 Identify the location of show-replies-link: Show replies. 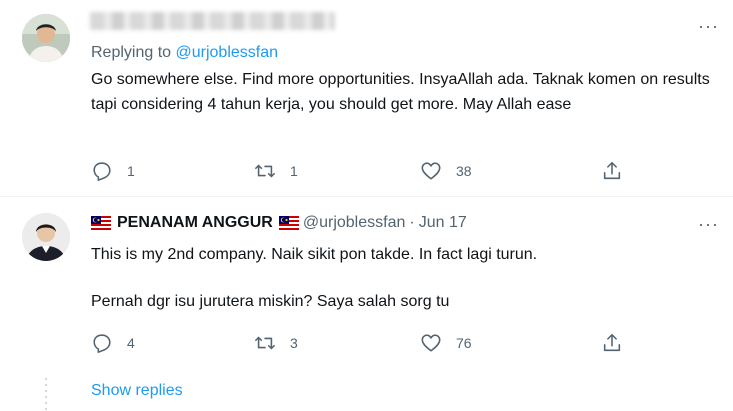
(137, 391).